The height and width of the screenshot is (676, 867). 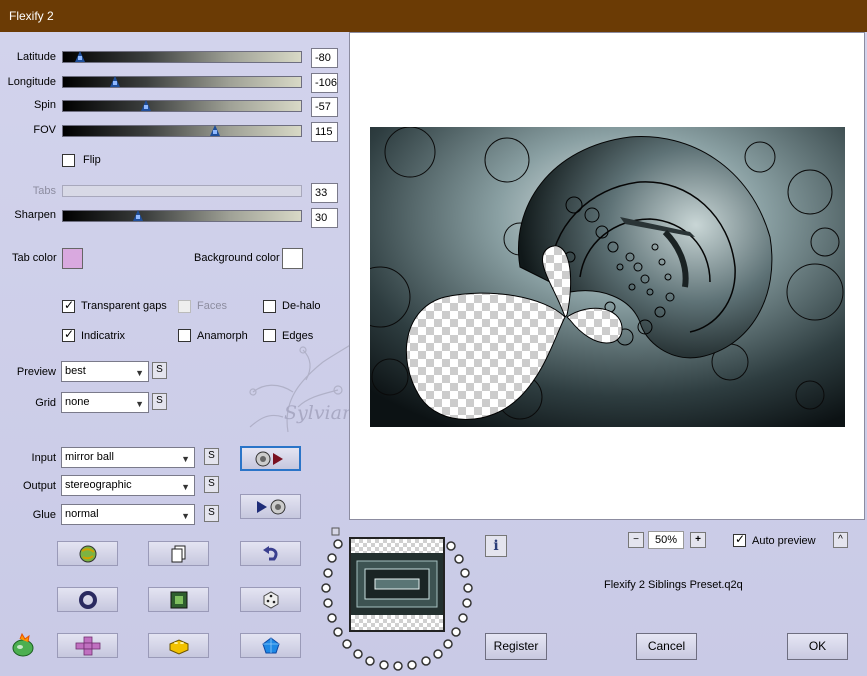 I want to click on background-color-label: Background color, so click(x=237, y=258).